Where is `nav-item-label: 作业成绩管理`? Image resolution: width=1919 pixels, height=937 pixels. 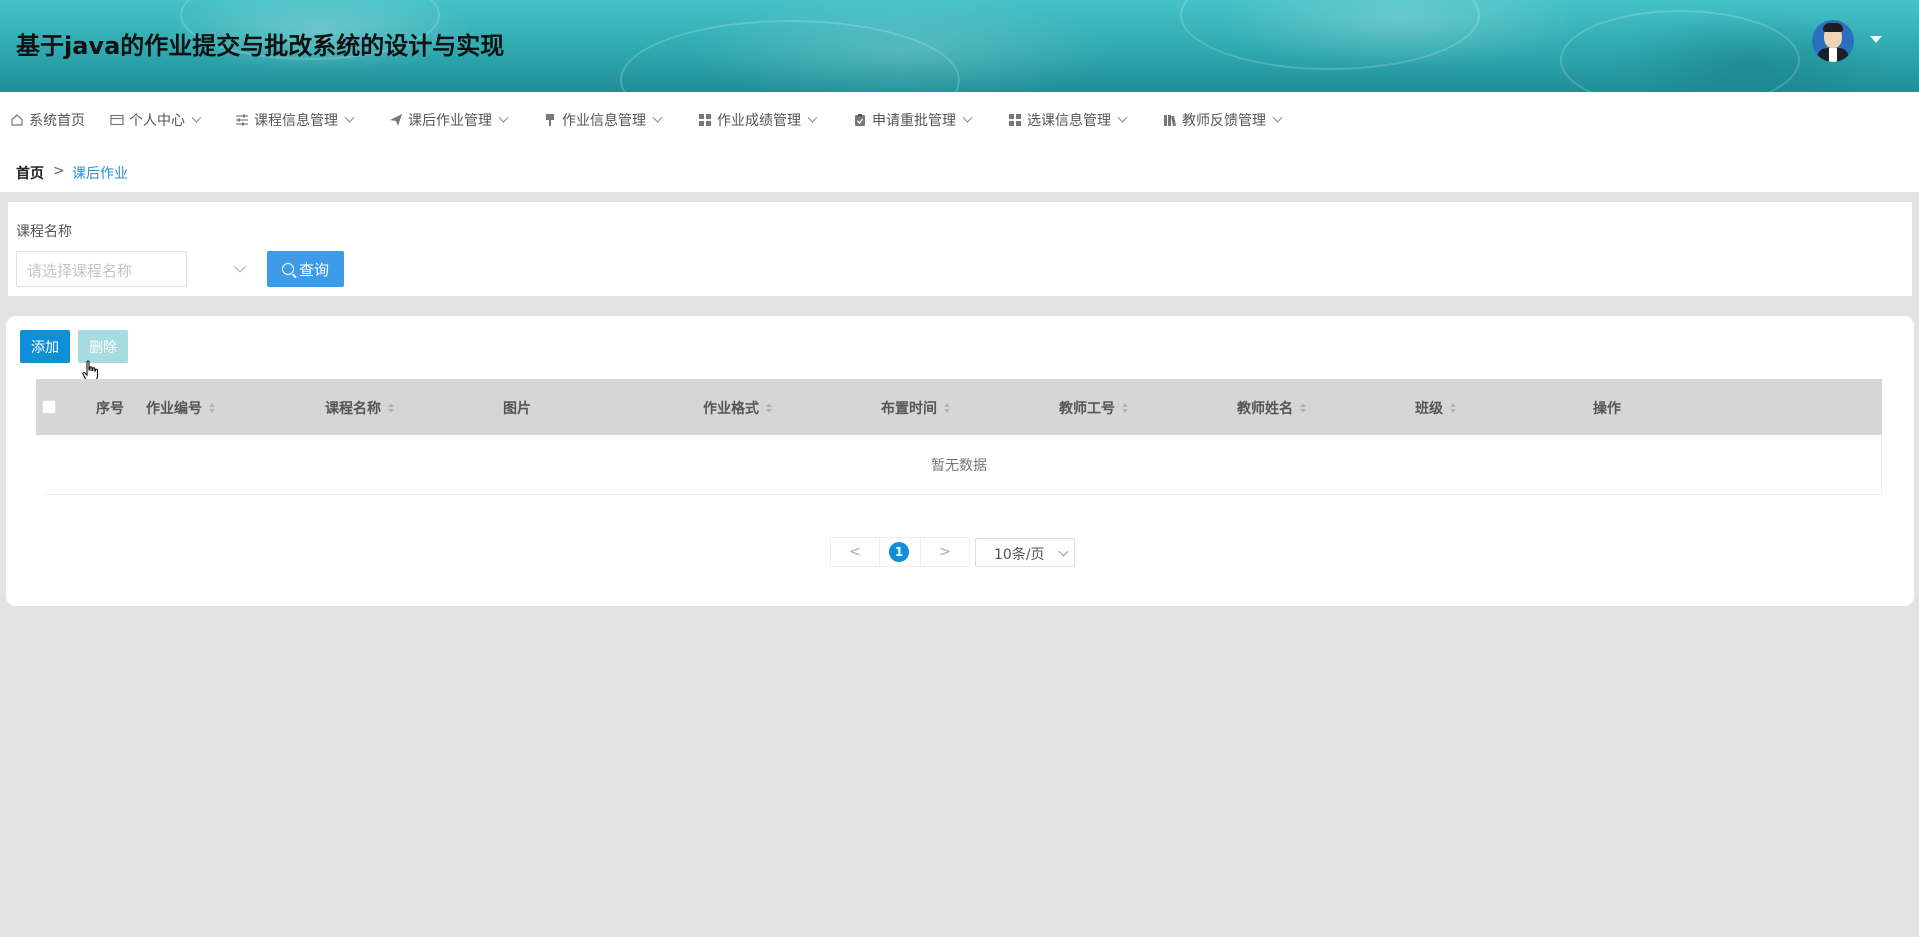
nav-item-label: 作业成绩管理 is located at coordinates (759, 121).